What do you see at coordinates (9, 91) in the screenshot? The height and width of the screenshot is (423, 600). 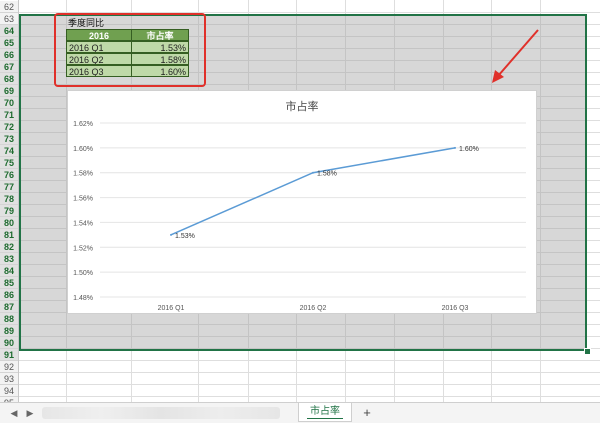 I see `row-header-69: 69` at bounding box center [9, 91].